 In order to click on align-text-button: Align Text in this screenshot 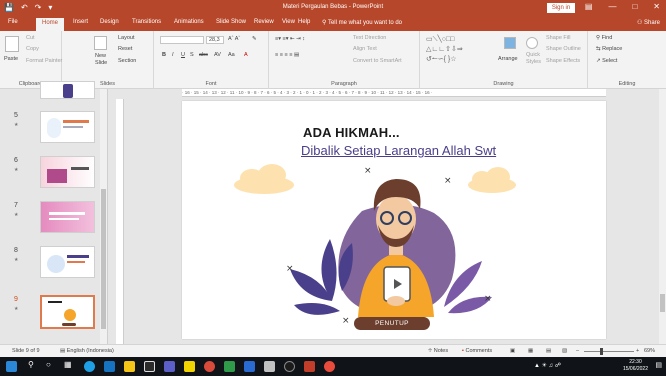, I will do `click(365, 49)`.